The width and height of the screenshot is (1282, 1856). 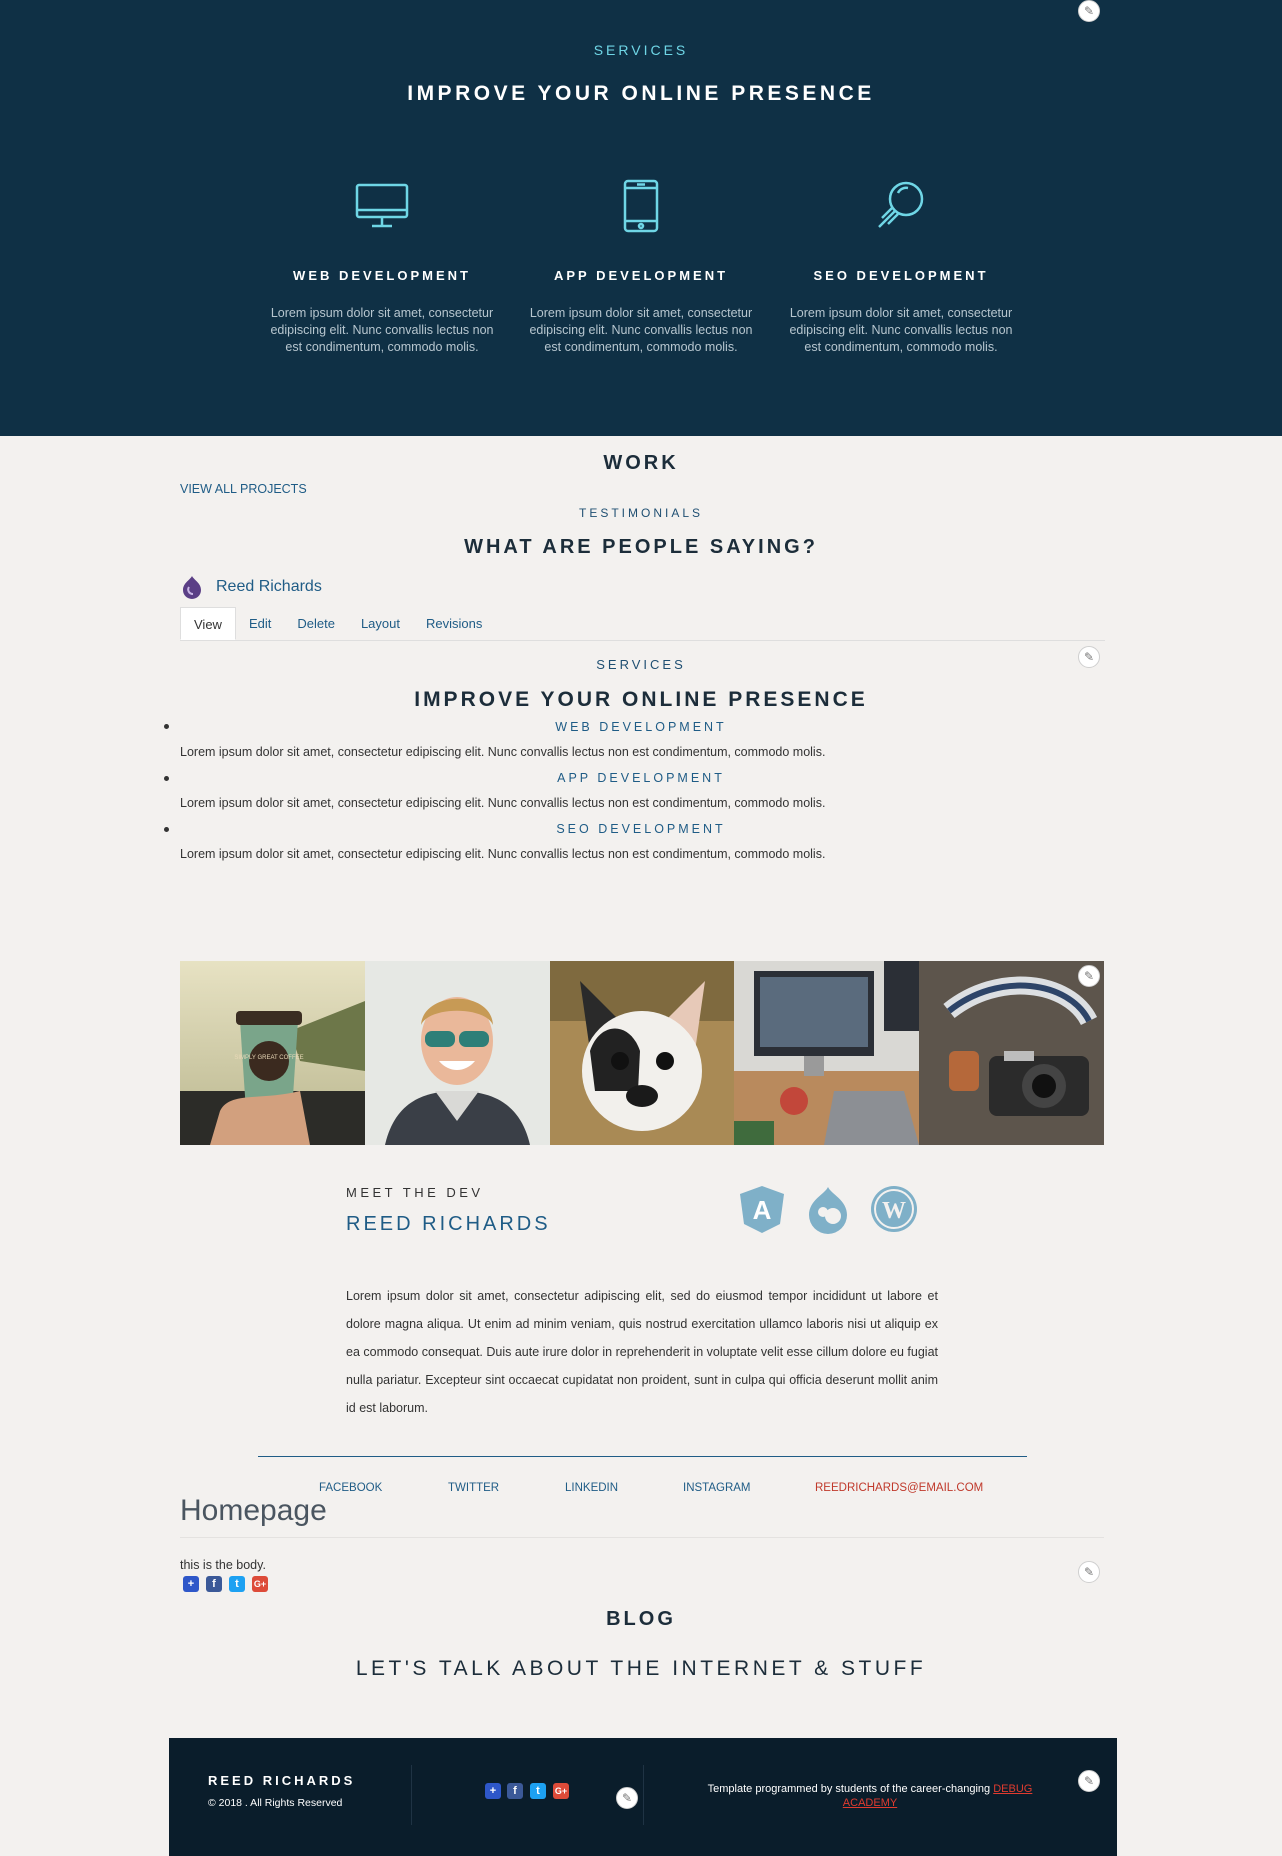 I want to click on service-title: APP DEVELOPMENT, so click(x=641, y=275).